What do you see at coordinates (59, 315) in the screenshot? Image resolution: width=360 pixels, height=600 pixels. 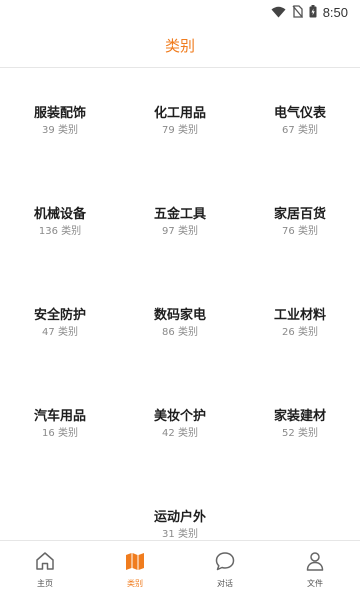 I see `category-name: 安全防护` at bounding box center [59, 315].